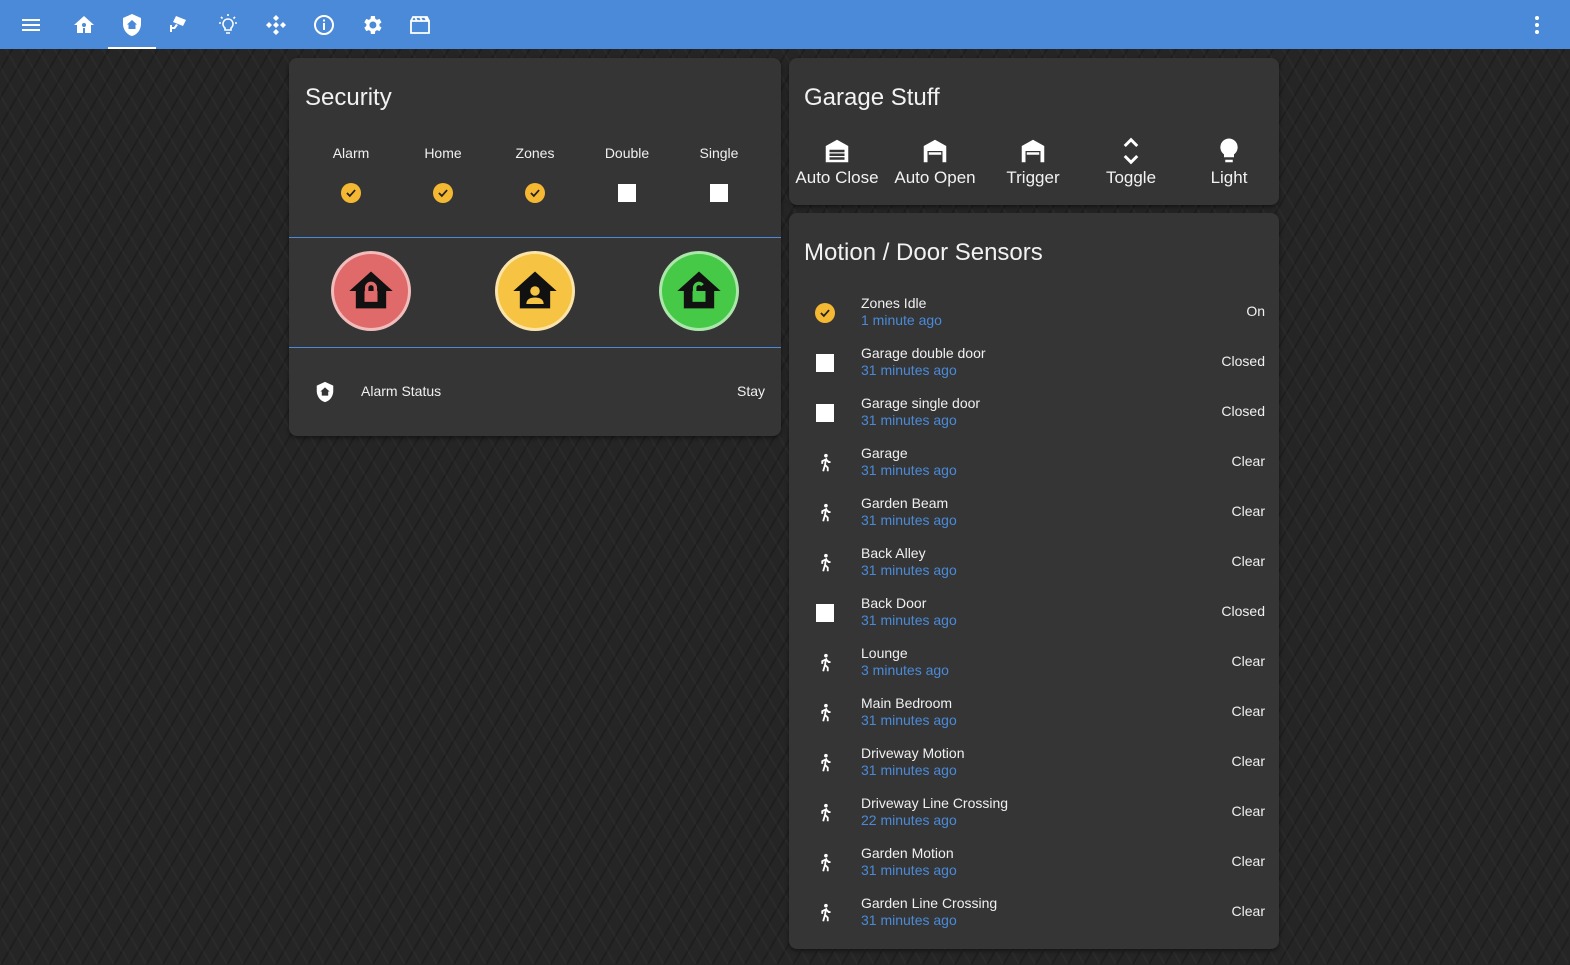  I want to click on tab-info, so click(324, 24).